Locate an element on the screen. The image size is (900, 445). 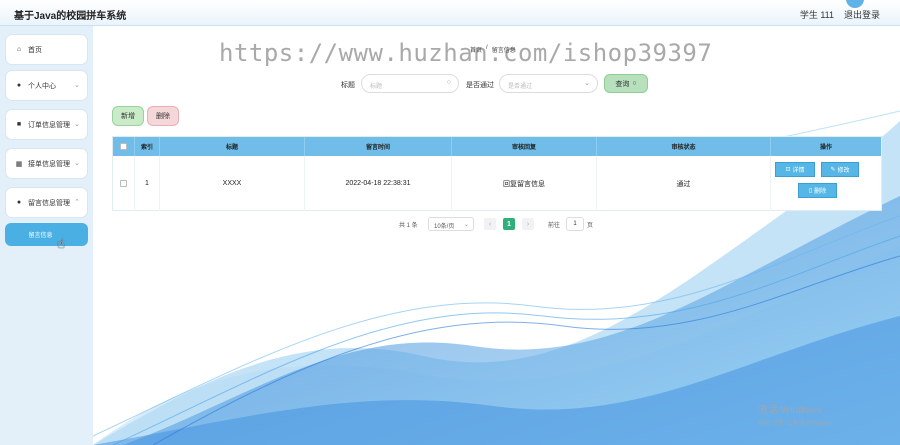
windows-activation-notice: 激活 Windows 转到"设置"以激活 Windows。 is located at coordinates (797, 416).